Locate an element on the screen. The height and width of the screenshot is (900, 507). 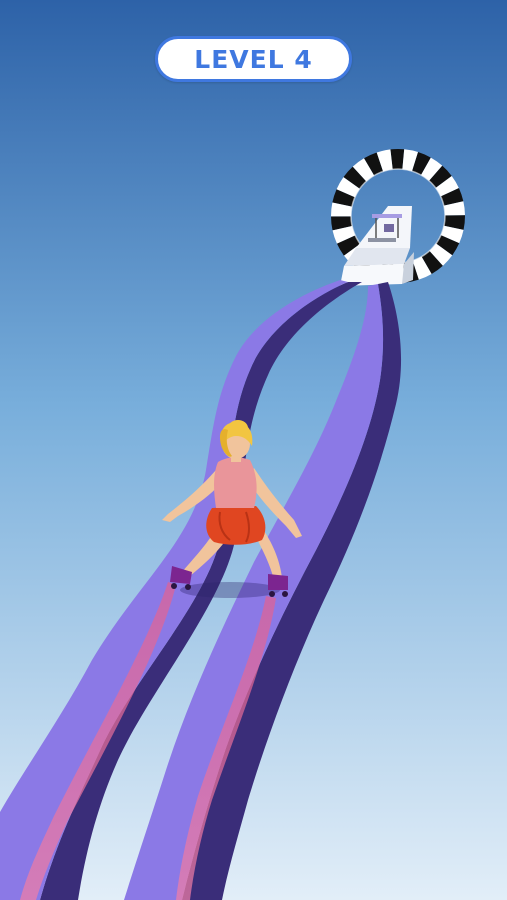
level-label: LEVEL 4 is located at coordinates (253, 59).